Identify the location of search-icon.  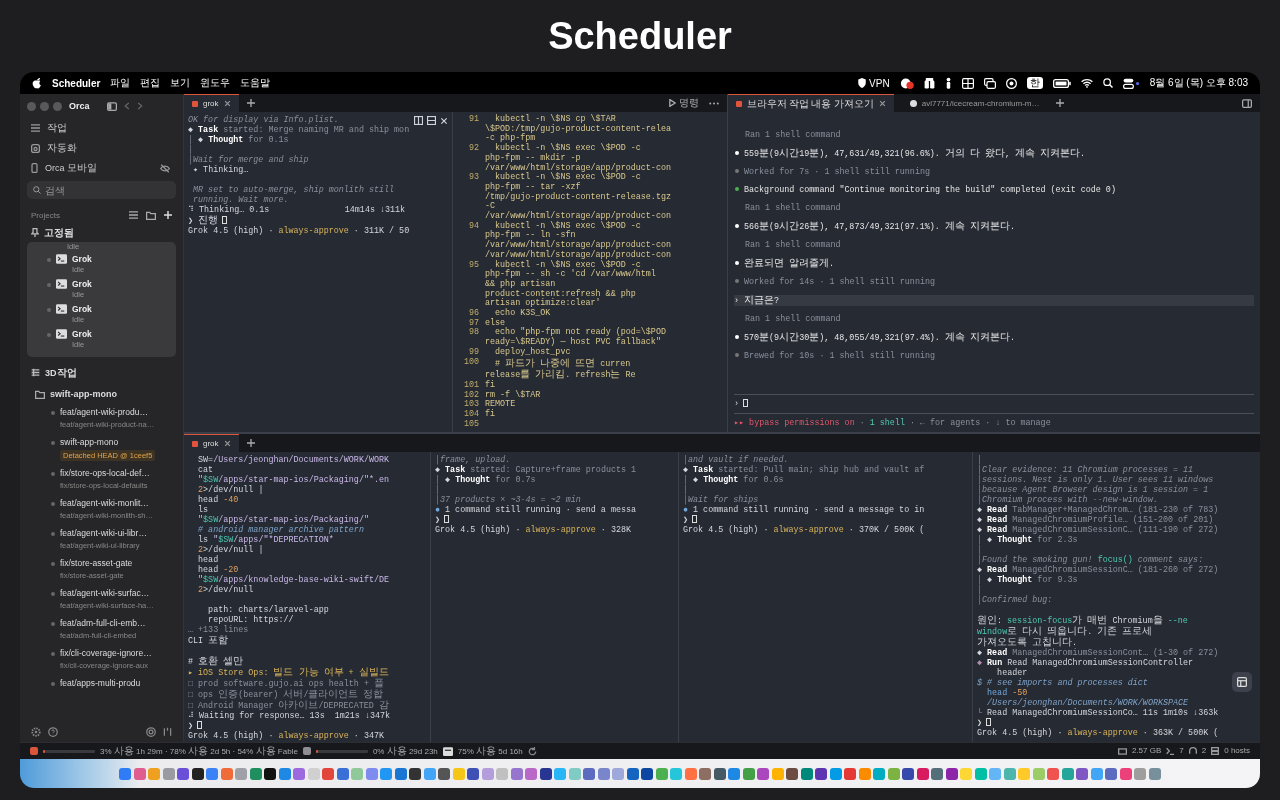
(1107, 83).